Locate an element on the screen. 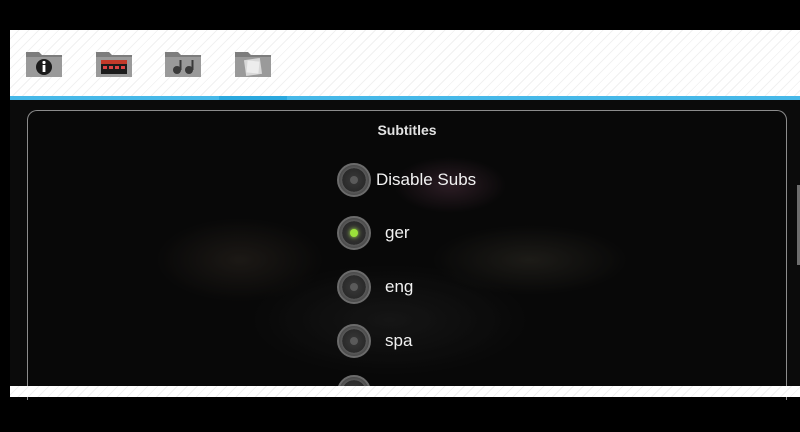 The height and width of the screenshot is (432, 800). option-label: spa is located at coordinates (399, 340).